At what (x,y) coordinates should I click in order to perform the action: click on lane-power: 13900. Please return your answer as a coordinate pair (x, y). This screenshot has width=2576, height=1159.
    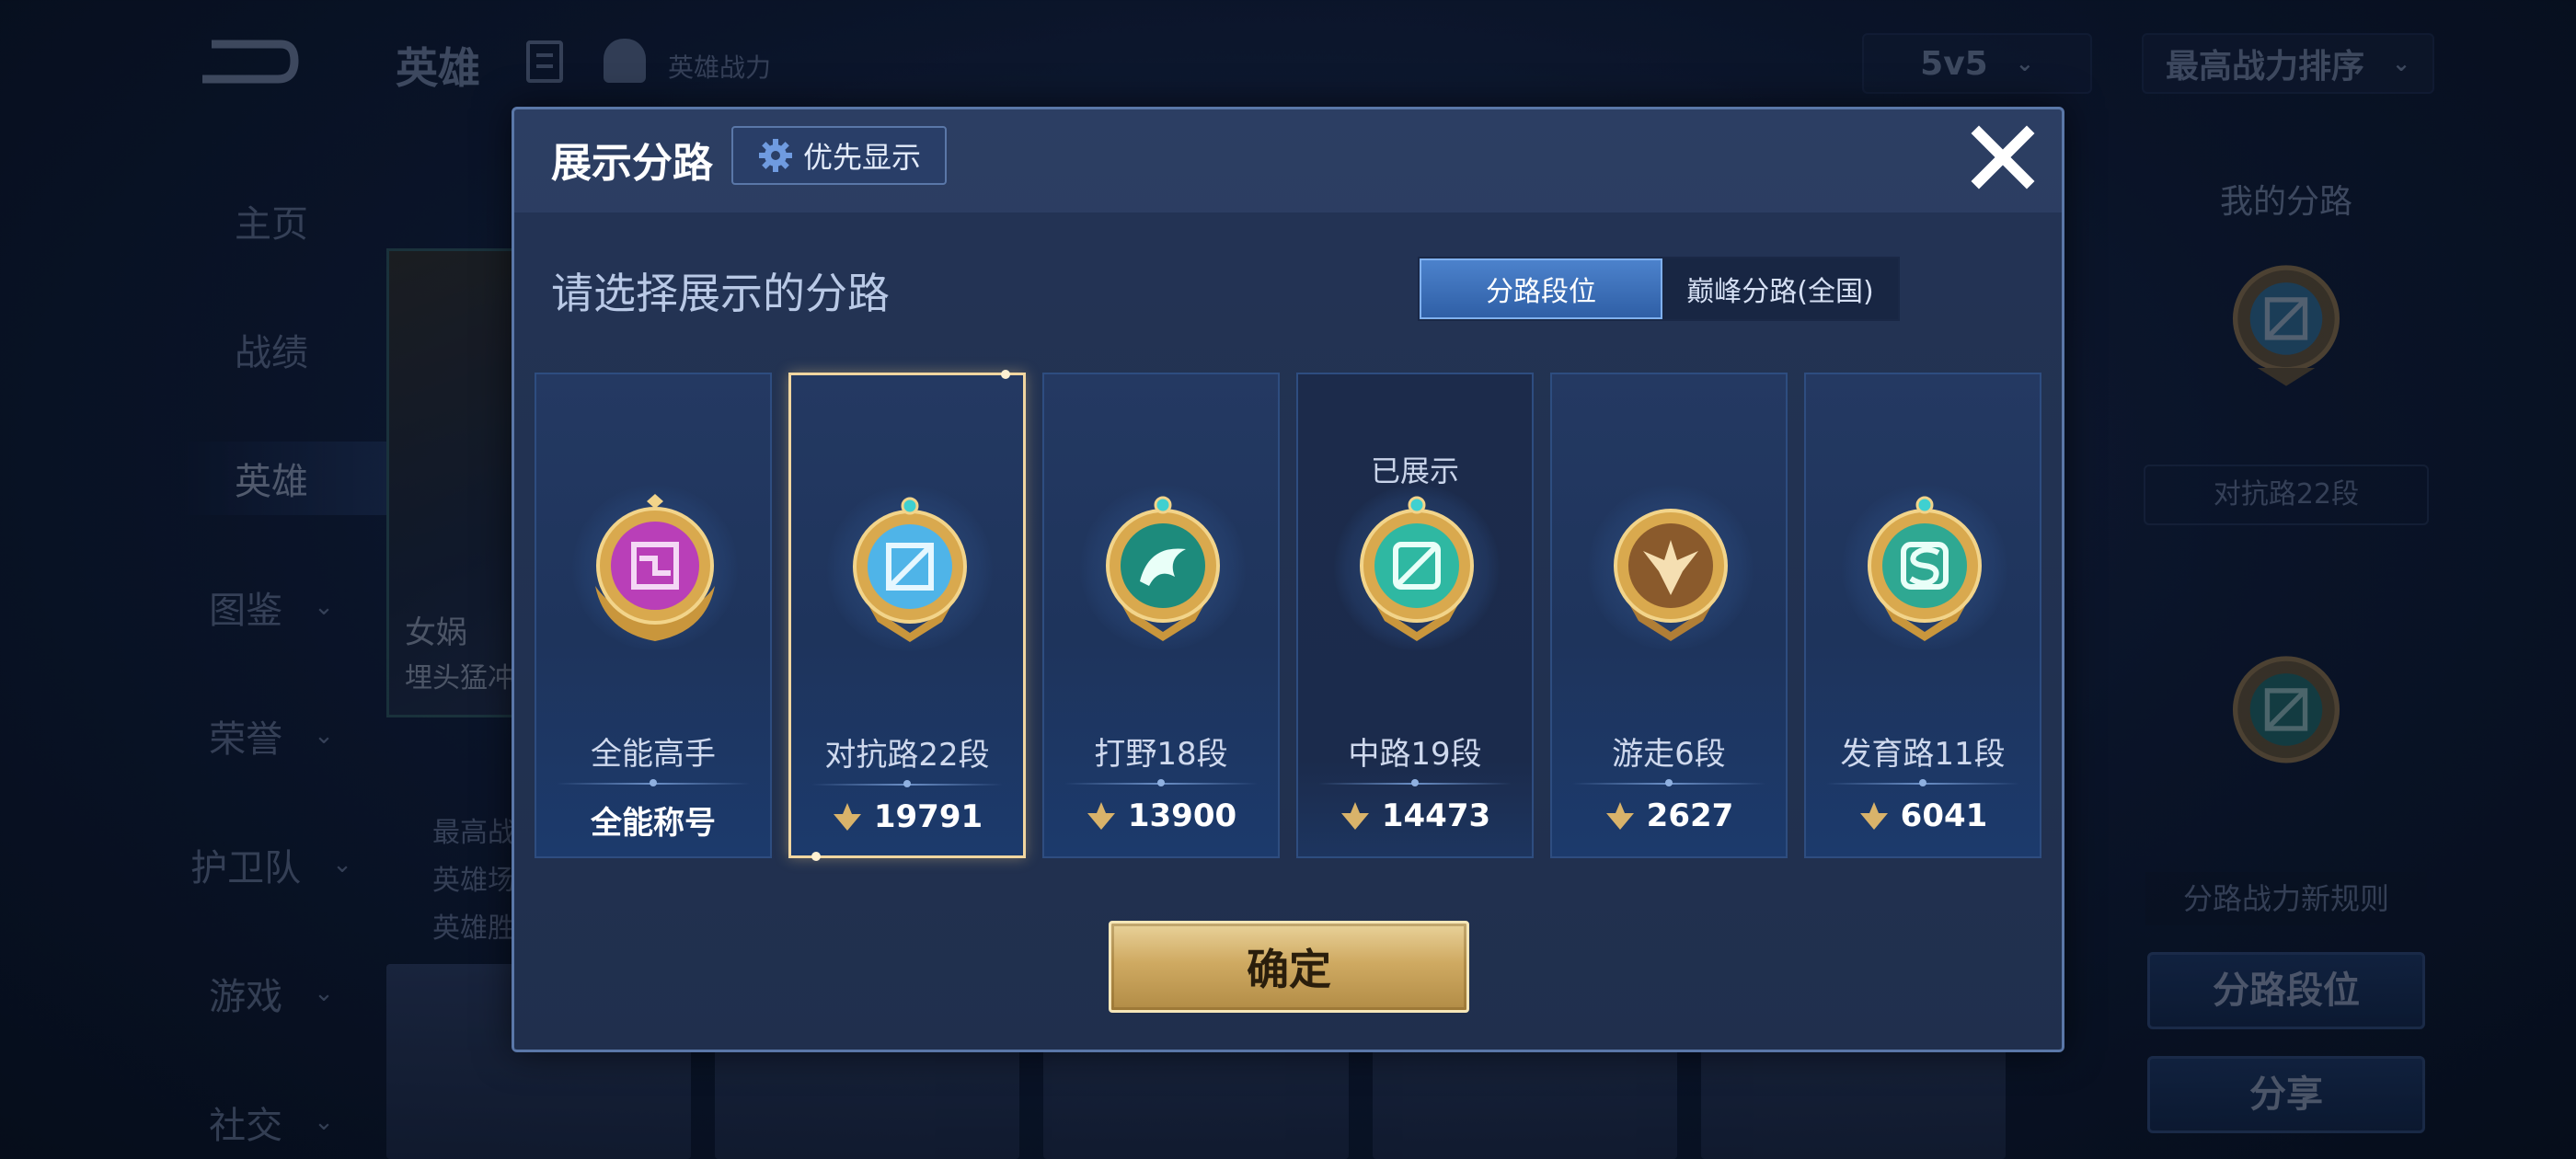
    Looking at the image, I should click on (1161, 816).